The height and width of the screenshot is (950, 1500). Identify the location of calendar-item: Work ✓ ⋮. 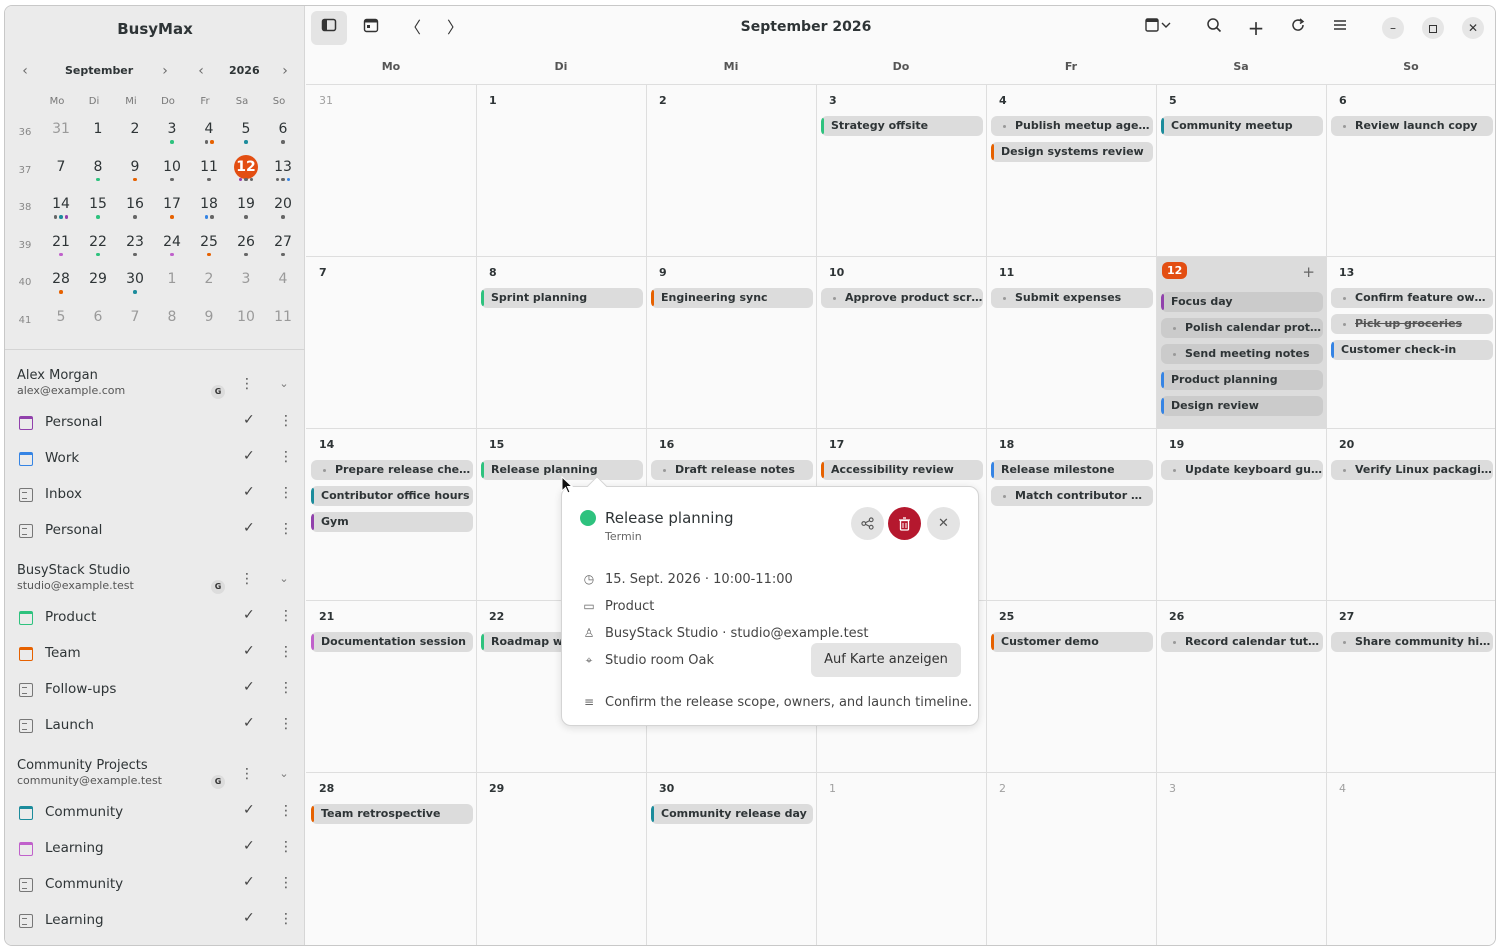
(157, 459).